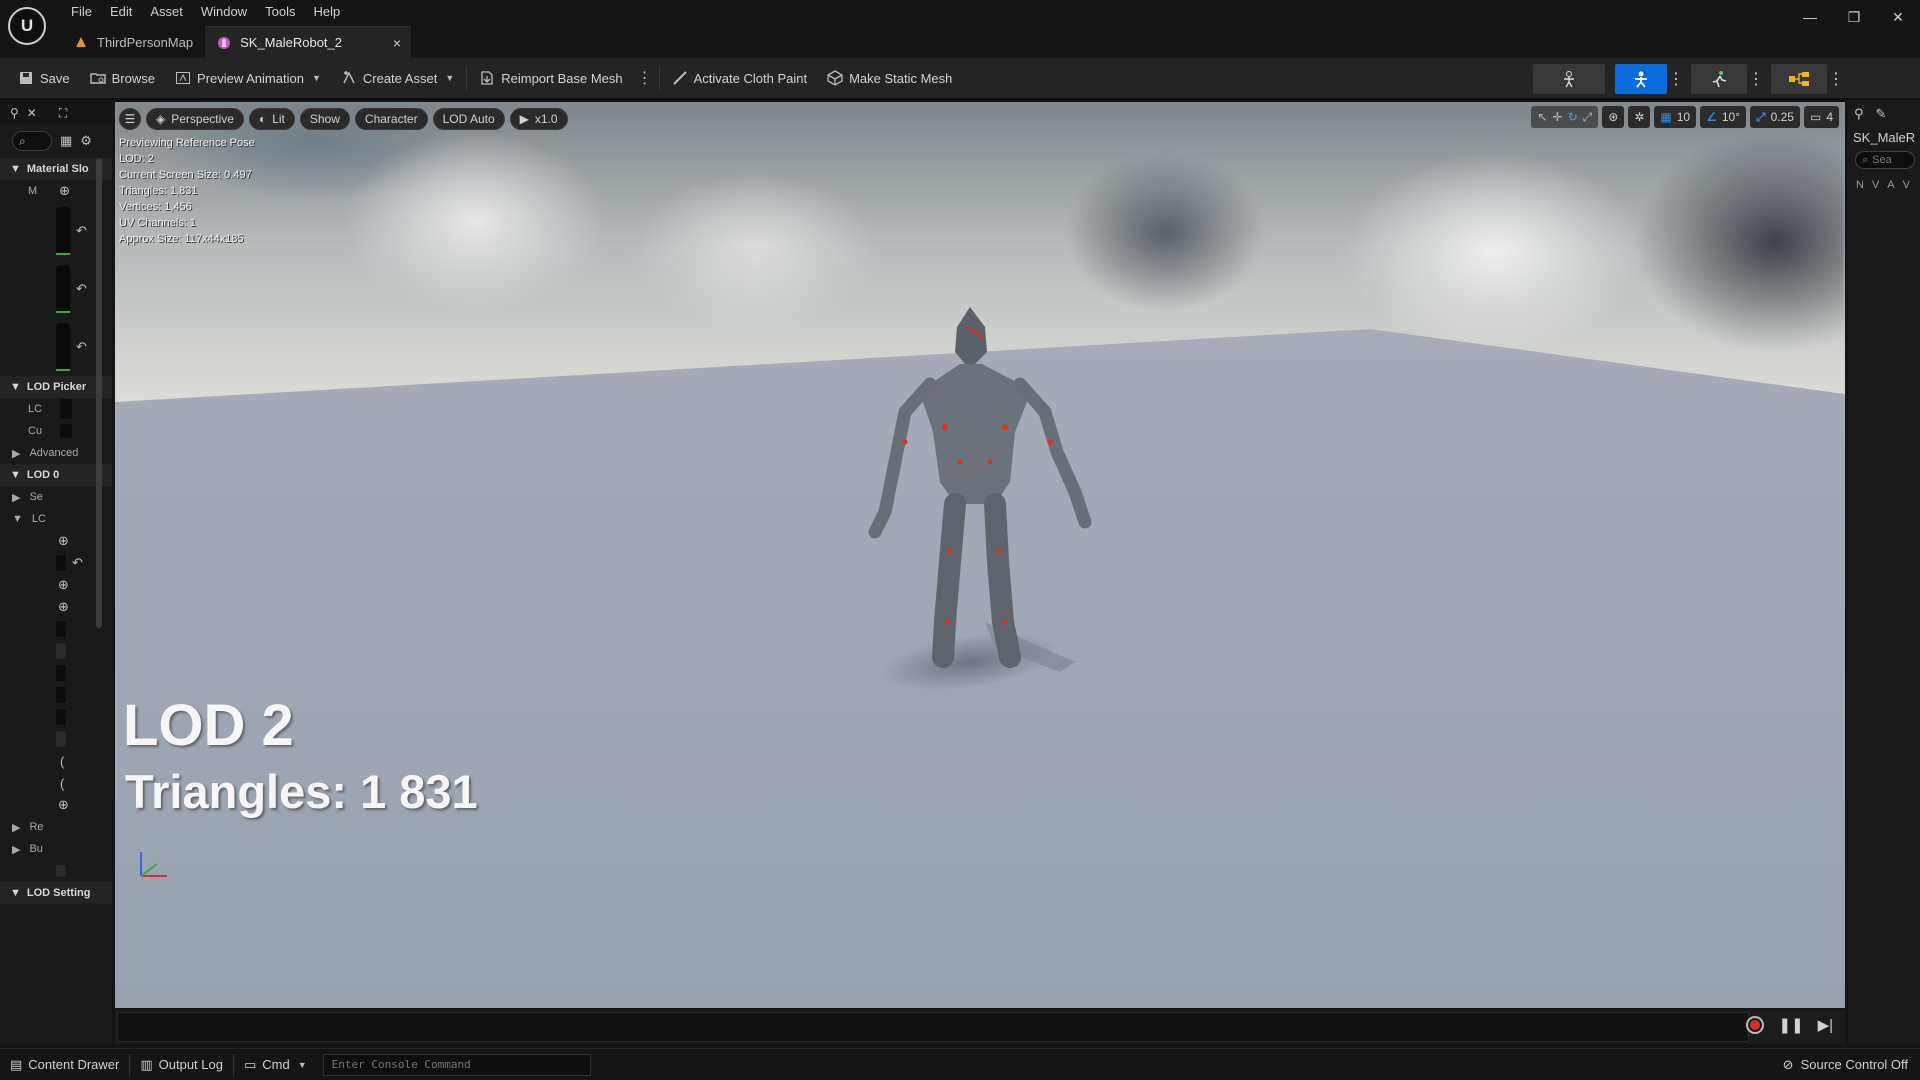  What do you see at coordinates (538, 119) in the screenshot?
I see `playback-speed-button: ▶ x1.0` at bounding box center [538, 119].